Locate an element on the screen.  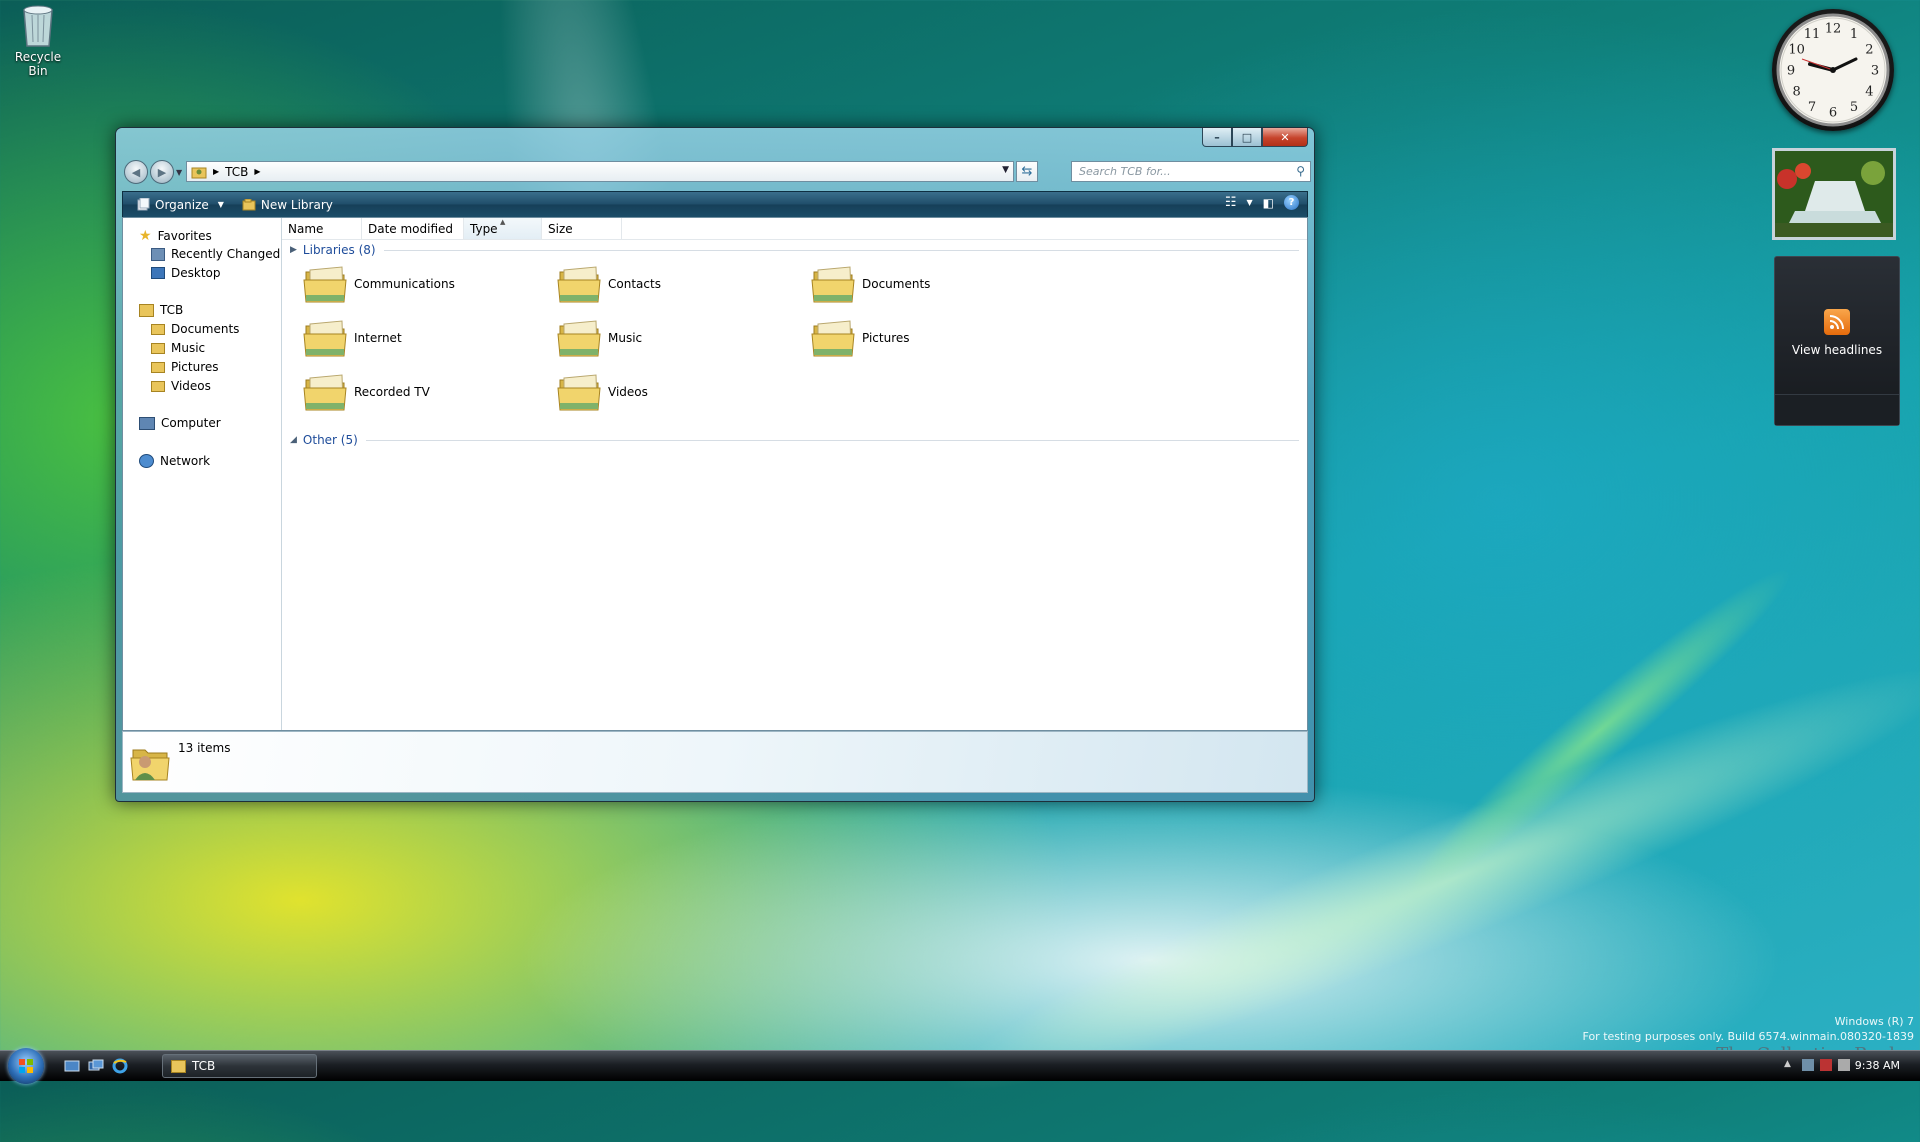
security-tray-icon is located at coordinates (1826, 1065).